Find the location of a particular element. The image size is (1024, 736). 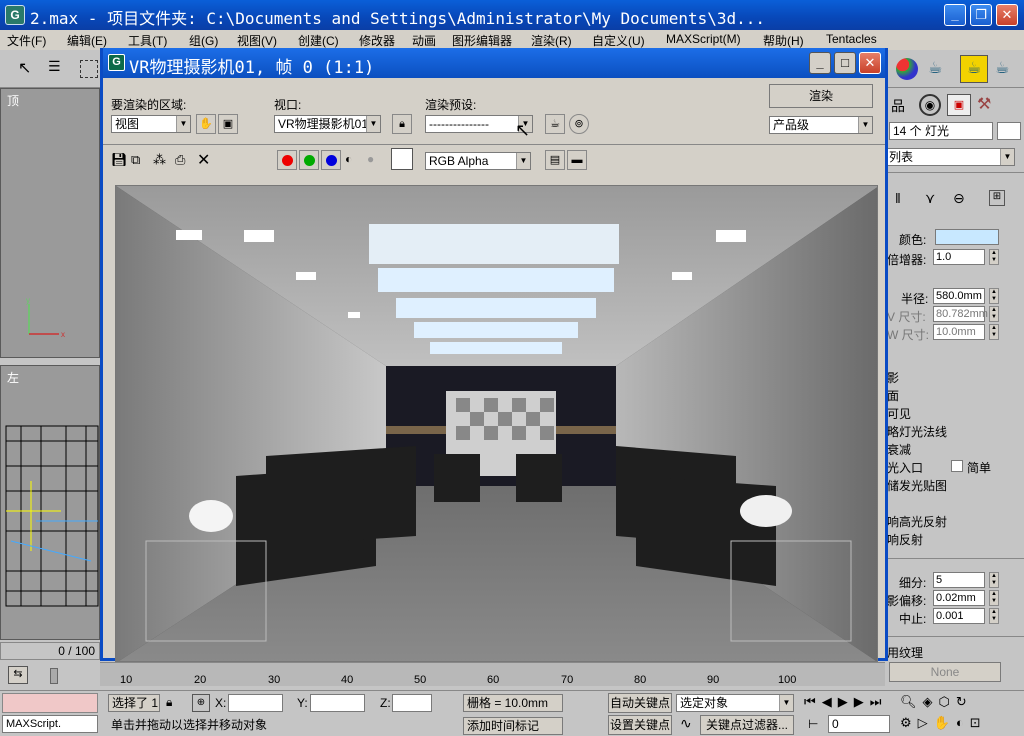

radius-spinner-arrows: ▲ ▼ is located at coordinates (994, 296).